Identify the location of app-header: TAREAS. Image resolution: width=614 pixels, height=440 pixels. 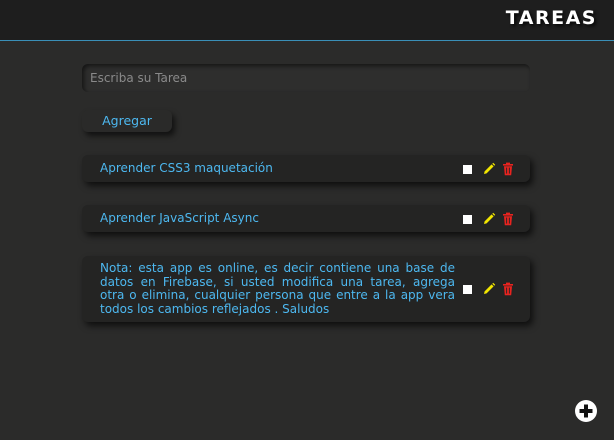
(307, 20).